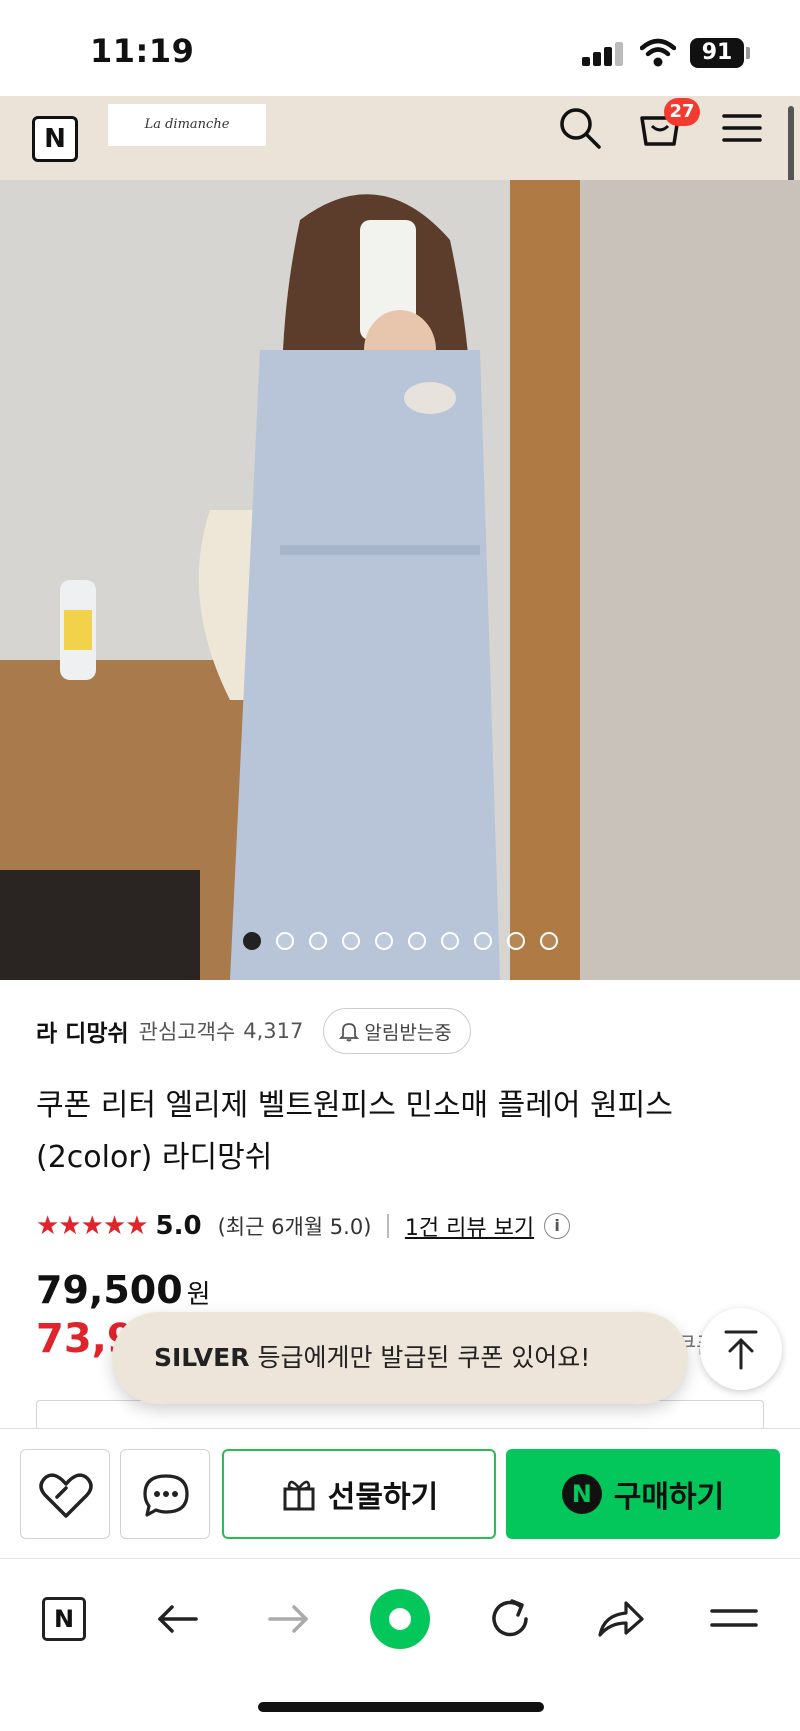 Image resolution: width=800 pixels, height=1731 pixels. I want to click on original-price: 79,500 원, so click(123, 1290).